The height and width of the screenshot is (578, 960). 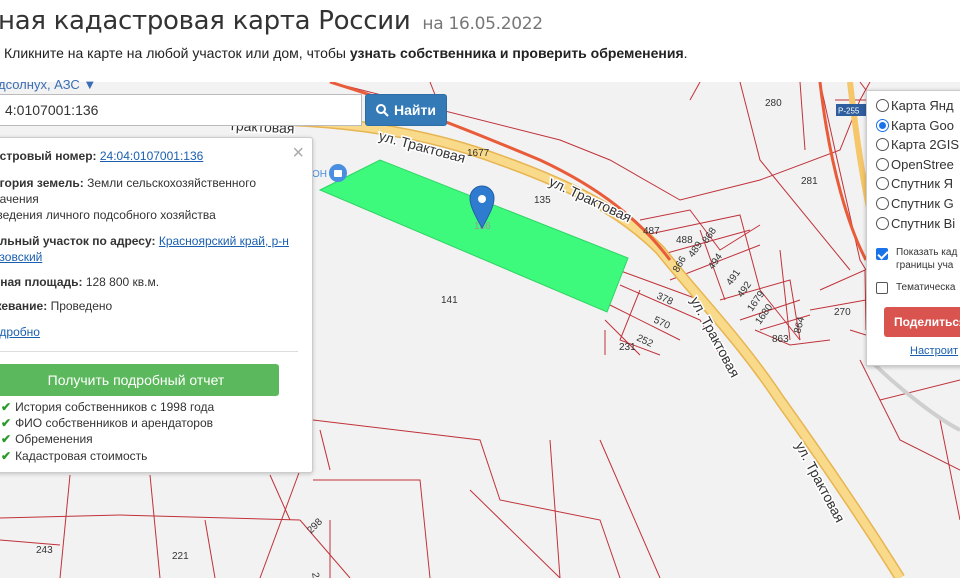 What do you see at coordinates (172, 183) in the screenshot?
I see `category-value: Земли сельскохозяйственного` at bounding box center [172, 183].